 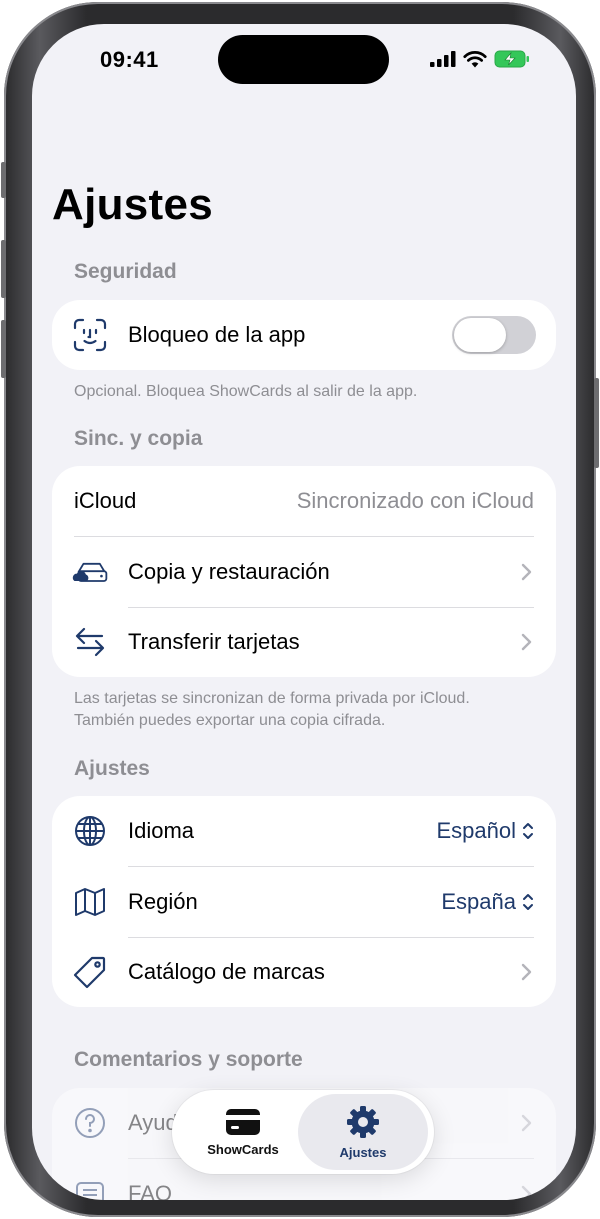 I want to click on brands-row: Catálogo de marcas, so click(x=304, y=972).